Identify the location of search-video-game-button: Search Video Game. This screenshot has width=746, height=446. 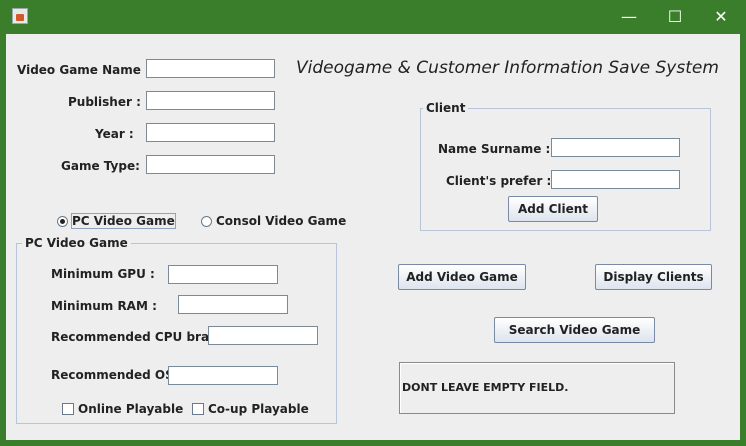
(574, 330).